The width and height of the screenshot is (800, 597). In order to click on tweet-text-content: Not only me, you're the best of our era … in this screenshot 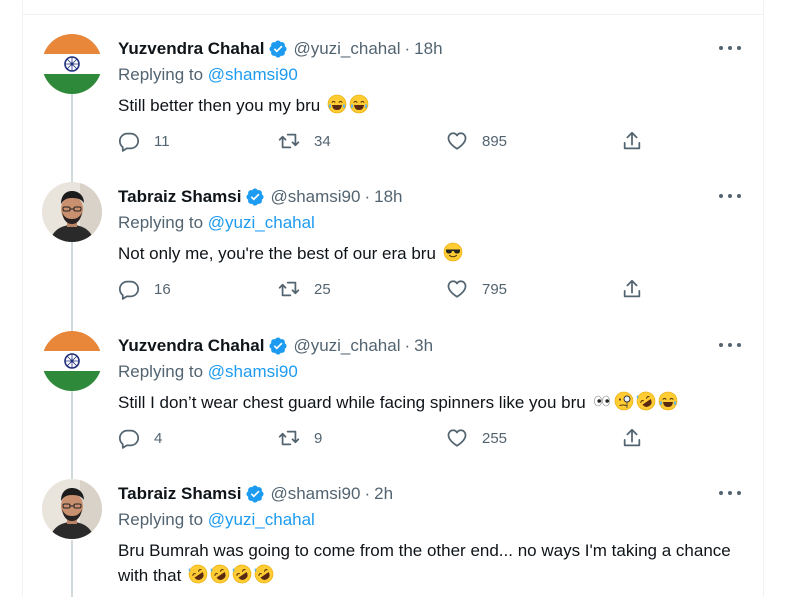, I will do `click(277, 253)`.